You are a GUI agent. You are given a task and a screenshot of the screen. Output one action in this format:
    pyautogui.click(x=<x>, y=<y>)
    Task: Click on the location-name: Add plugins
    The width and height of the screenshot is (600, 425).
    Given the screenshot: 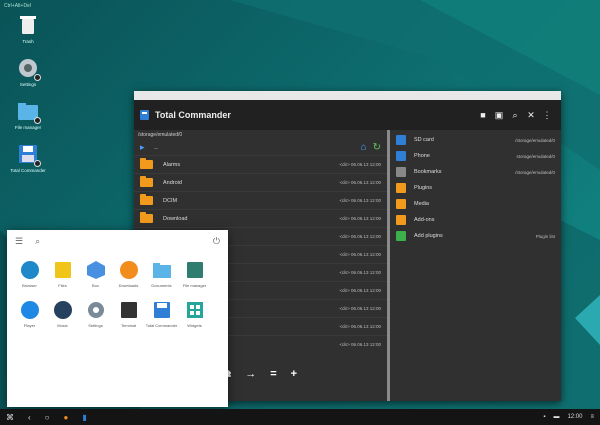 What is the action you would take?
    pyautogui.click(x=428, y=236)
    